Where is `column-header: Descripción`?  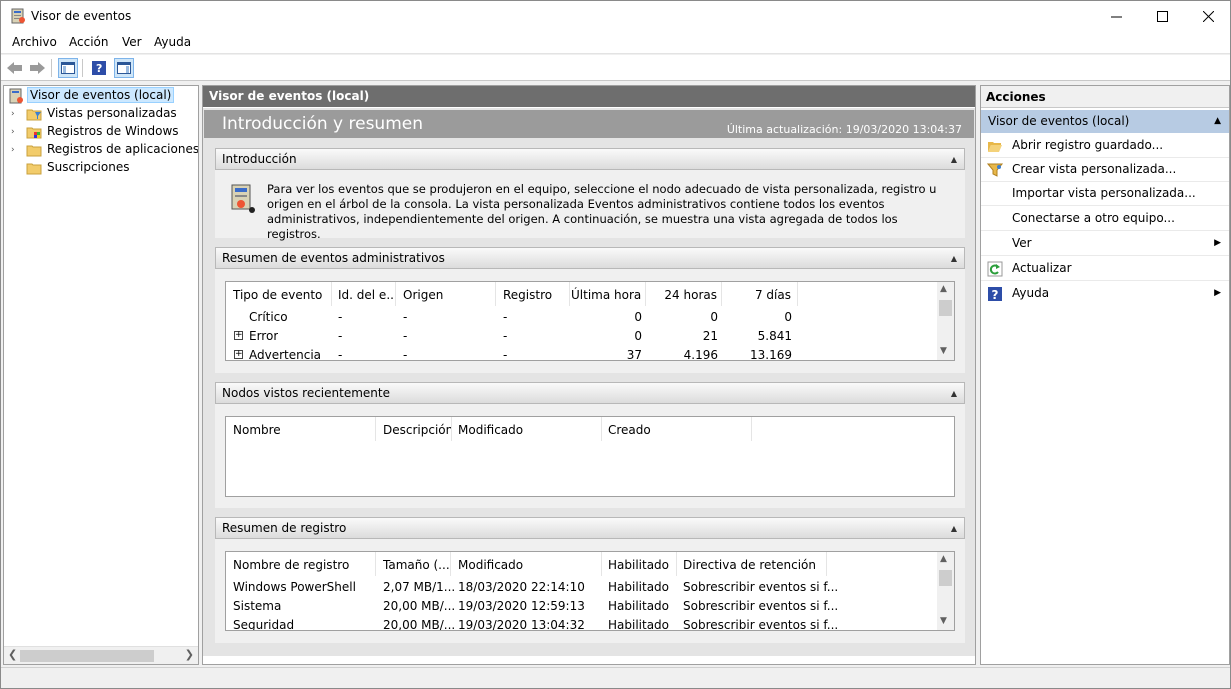
column-header: Descripción is located at coordinates (417, 429).